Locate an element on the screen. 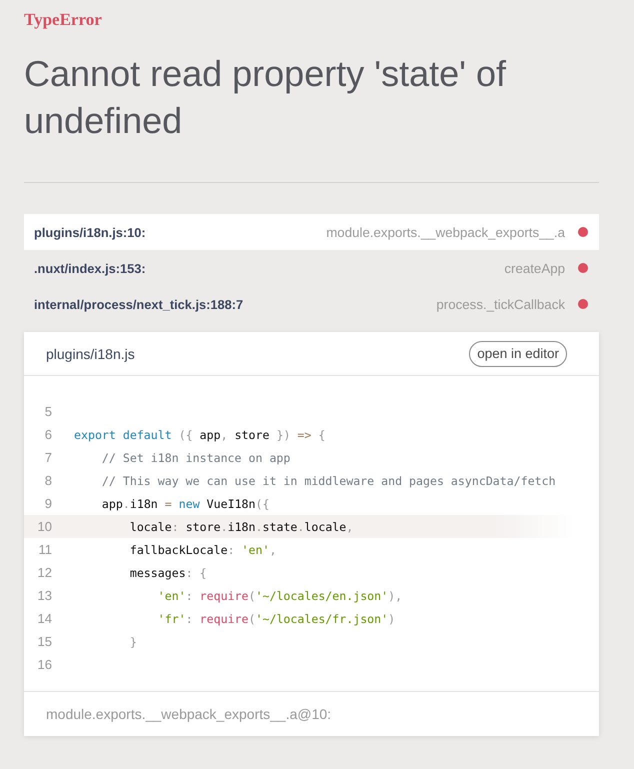 This screenshot has height=769, width=634. line-number: 16 is located at coordinates (44, 664).